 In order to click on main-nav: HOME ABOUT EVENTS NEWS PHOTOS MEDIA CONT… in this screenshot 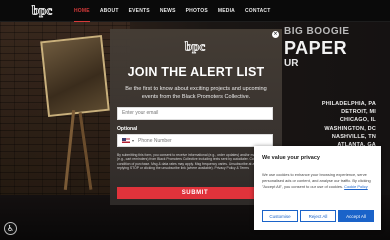, I will do `click(177, 11)`.